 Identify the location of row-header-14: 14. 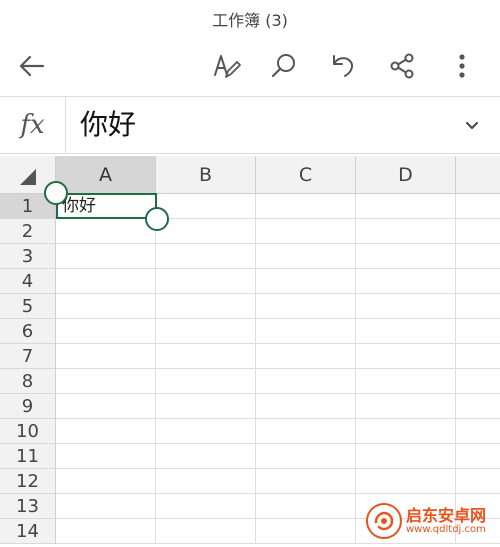
(28, 531).